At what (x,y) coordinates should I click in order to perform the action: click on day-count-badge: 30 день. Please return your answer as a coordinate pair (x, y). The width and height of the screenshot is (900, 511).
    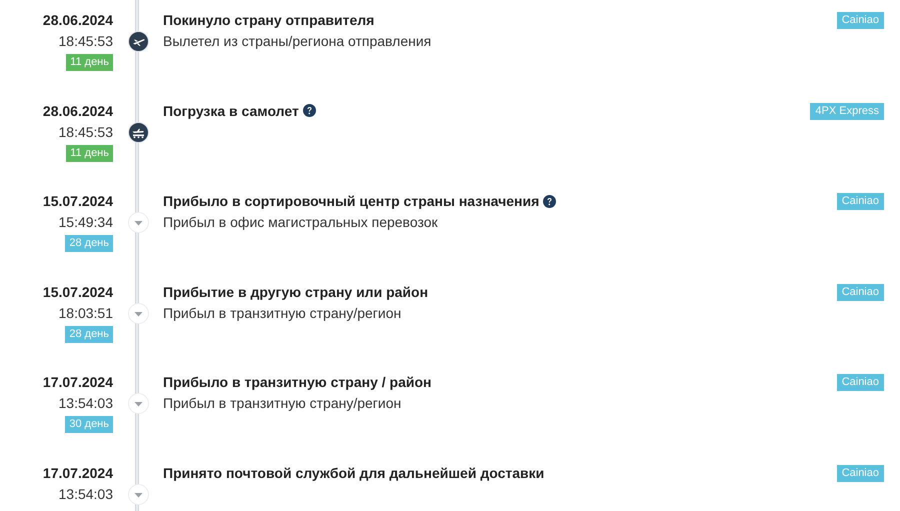
    Looking at the image, I should click on (89, 424).